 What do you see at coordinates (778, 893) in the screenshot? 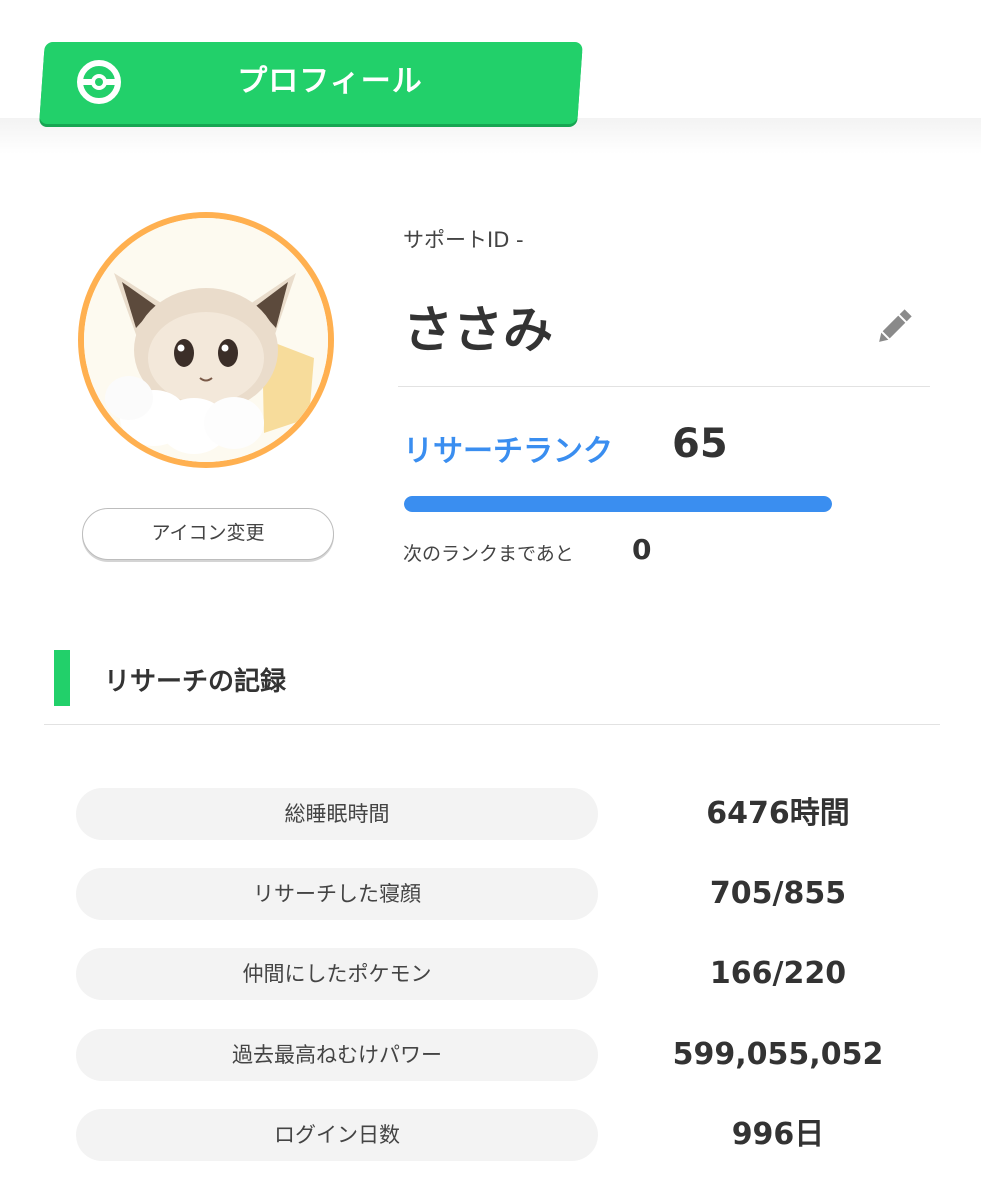
I see `record-value: 705/855` at bounding box center [778, 893].